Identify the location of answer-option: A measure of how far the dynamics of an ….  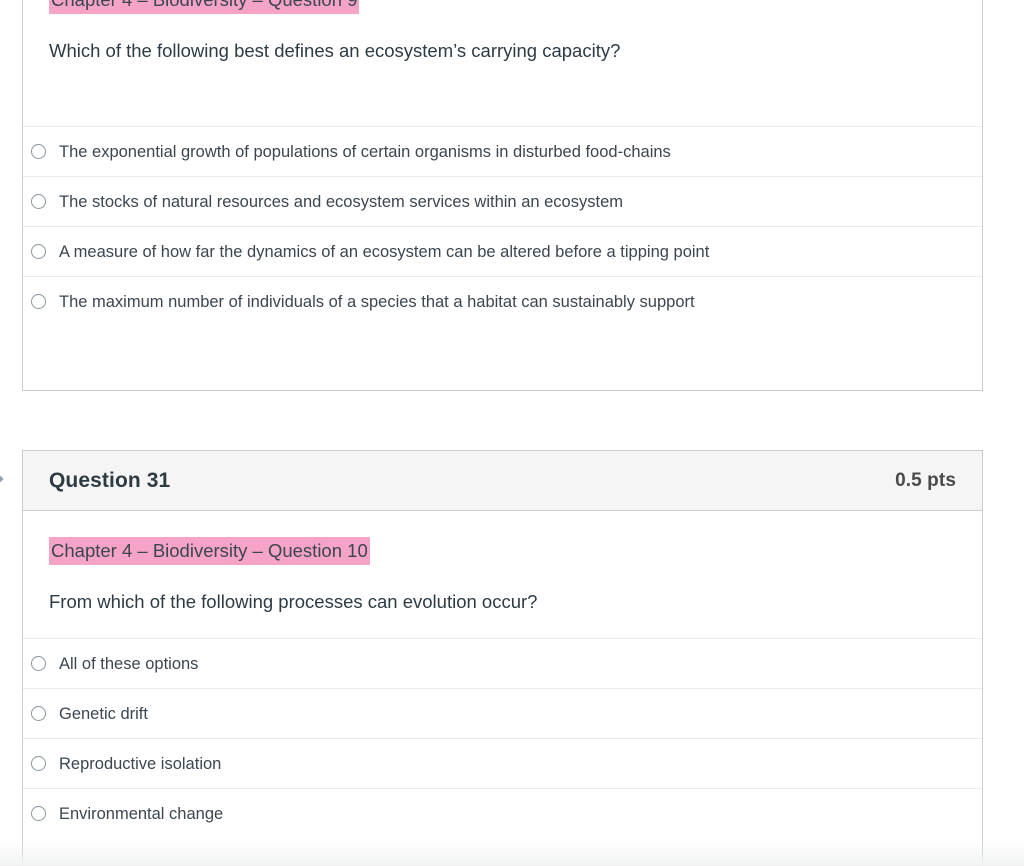
(502, 251).